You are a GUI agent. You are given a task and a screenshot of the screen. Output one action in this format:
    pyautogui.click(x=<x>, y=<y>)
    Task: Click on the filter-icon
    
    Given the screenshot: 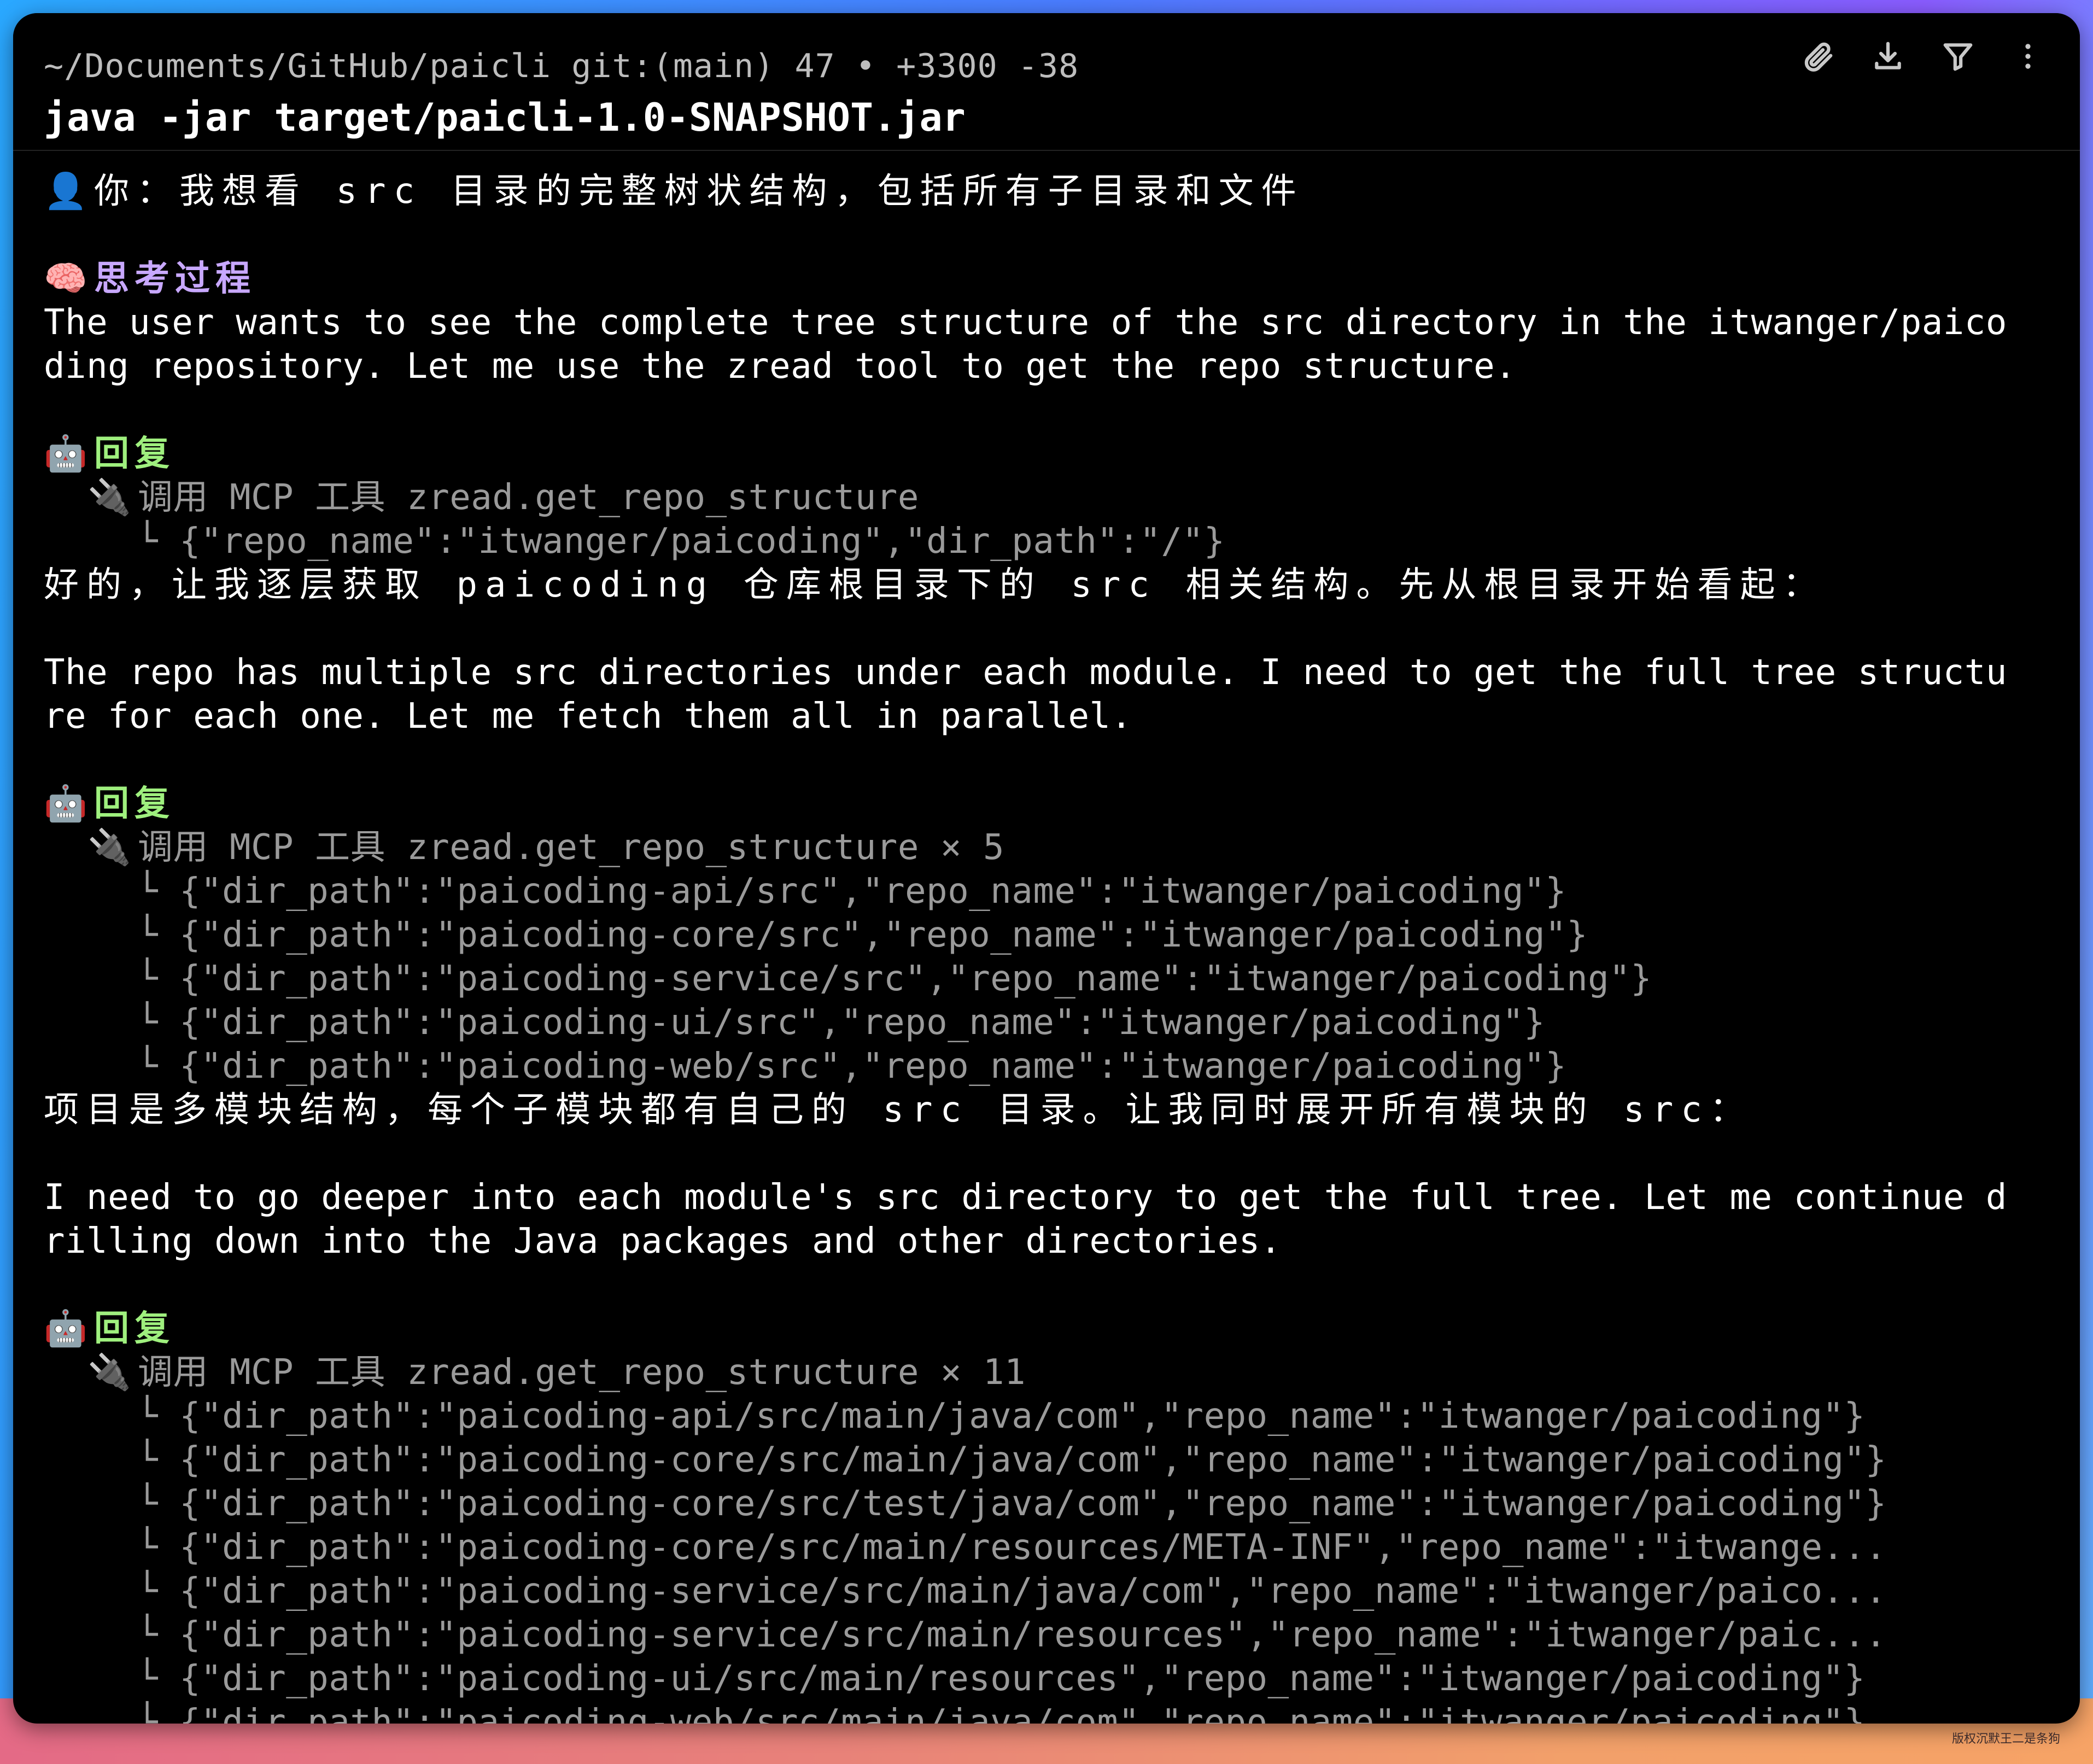 What is the action you would take?
    pyautogui.click(x=1958, y=57)
    